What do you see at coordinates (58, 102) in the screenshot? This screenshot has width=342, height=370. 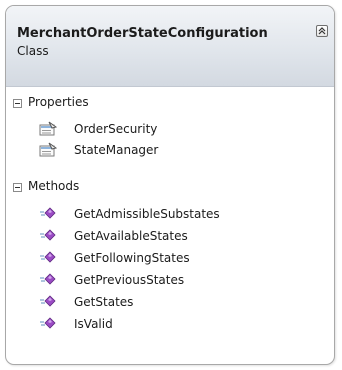 I see `section-label-properties: Properties` at bounding box center [58, 102].